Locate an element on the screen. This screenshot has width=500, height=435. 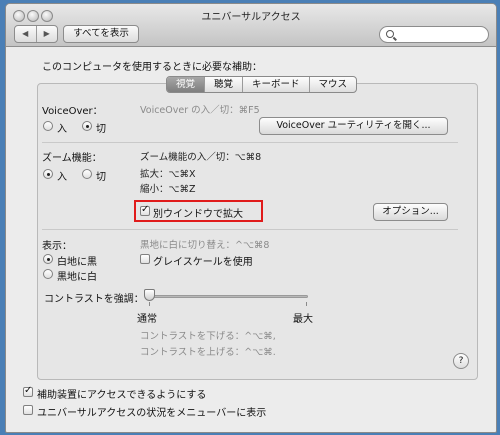
tab-vision: 視覚 is located at coordinates (186, 84).